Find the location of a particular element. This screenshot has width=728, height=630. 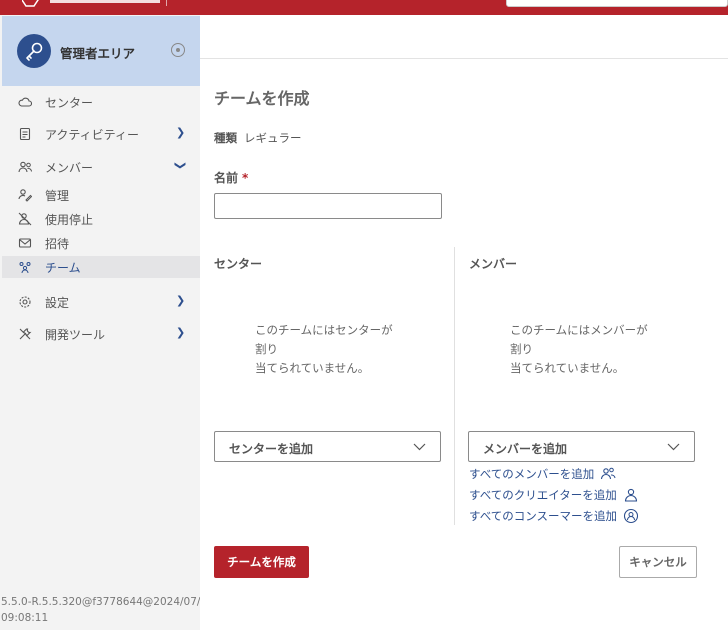

add-all-members-label: すべてのメンバーを追加 is located at coordinates (532, 474).